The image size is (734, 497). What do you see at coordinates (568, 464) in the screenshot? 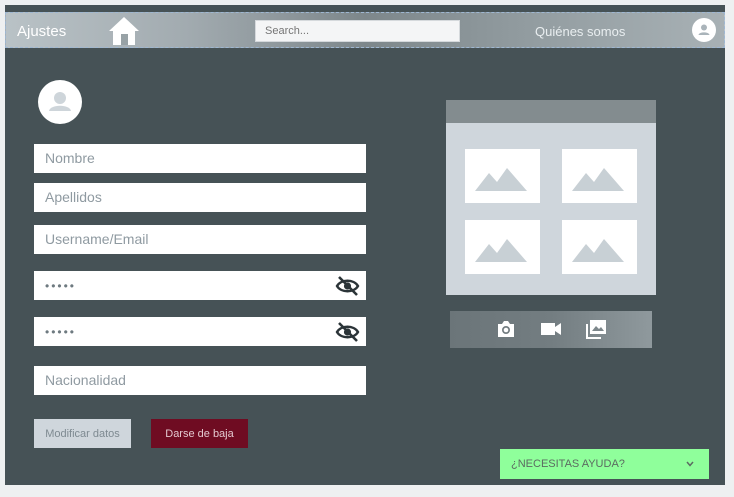
I see `help-label: ¿NECESITAS AYUDA?` at bounding box center [568, 464].